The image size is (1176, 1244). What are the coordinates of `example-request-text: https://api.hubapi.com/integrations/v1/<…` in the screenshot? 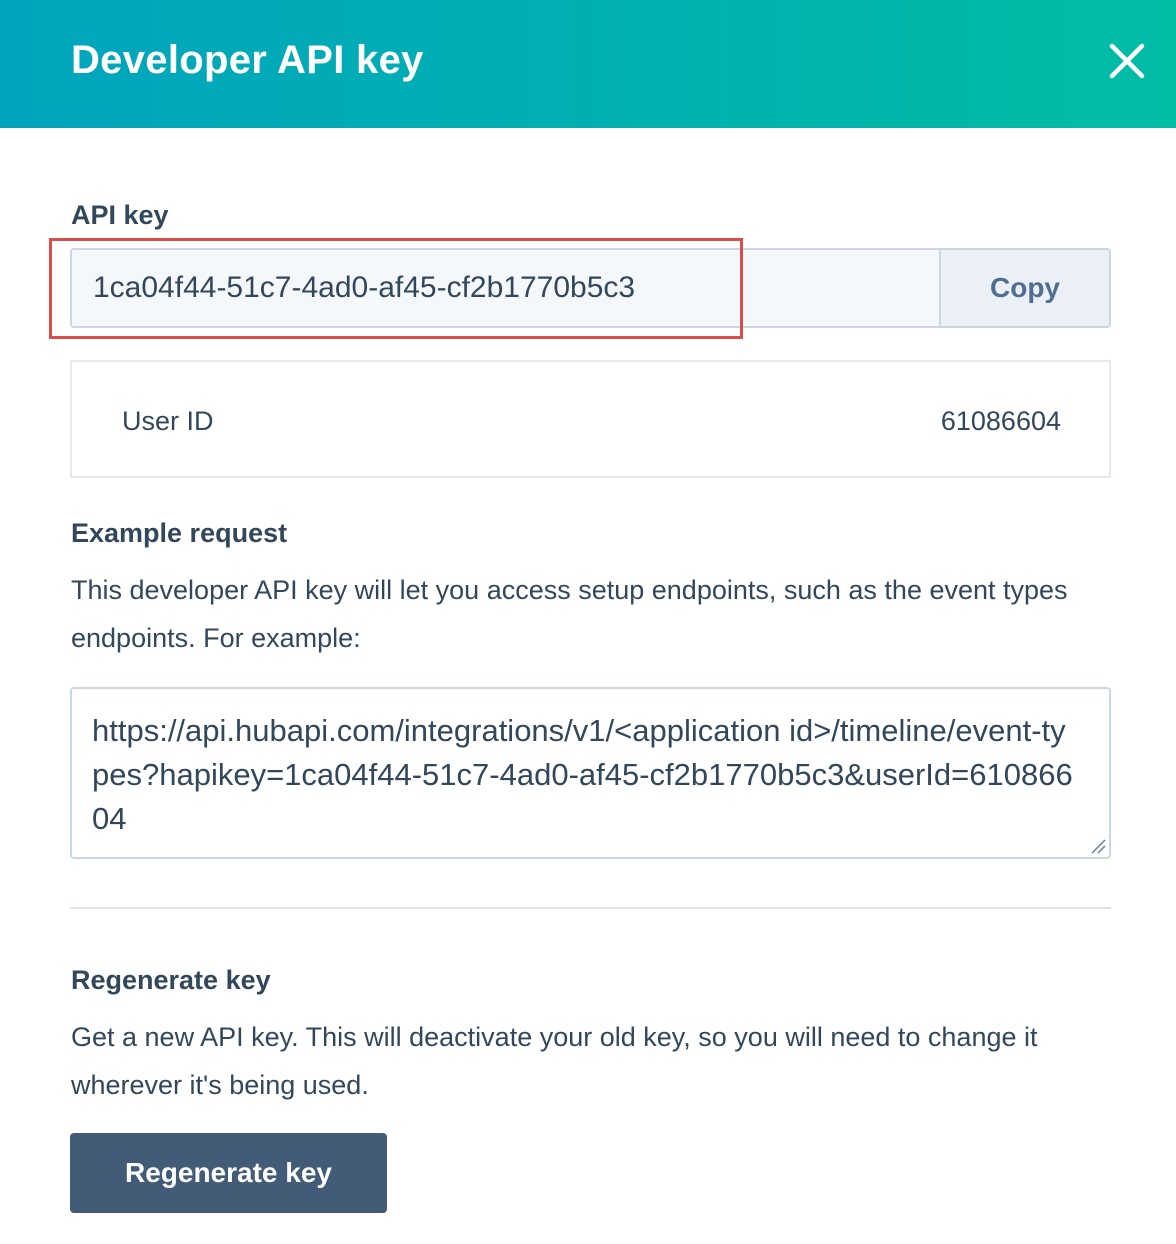 It's located at (582, 774).